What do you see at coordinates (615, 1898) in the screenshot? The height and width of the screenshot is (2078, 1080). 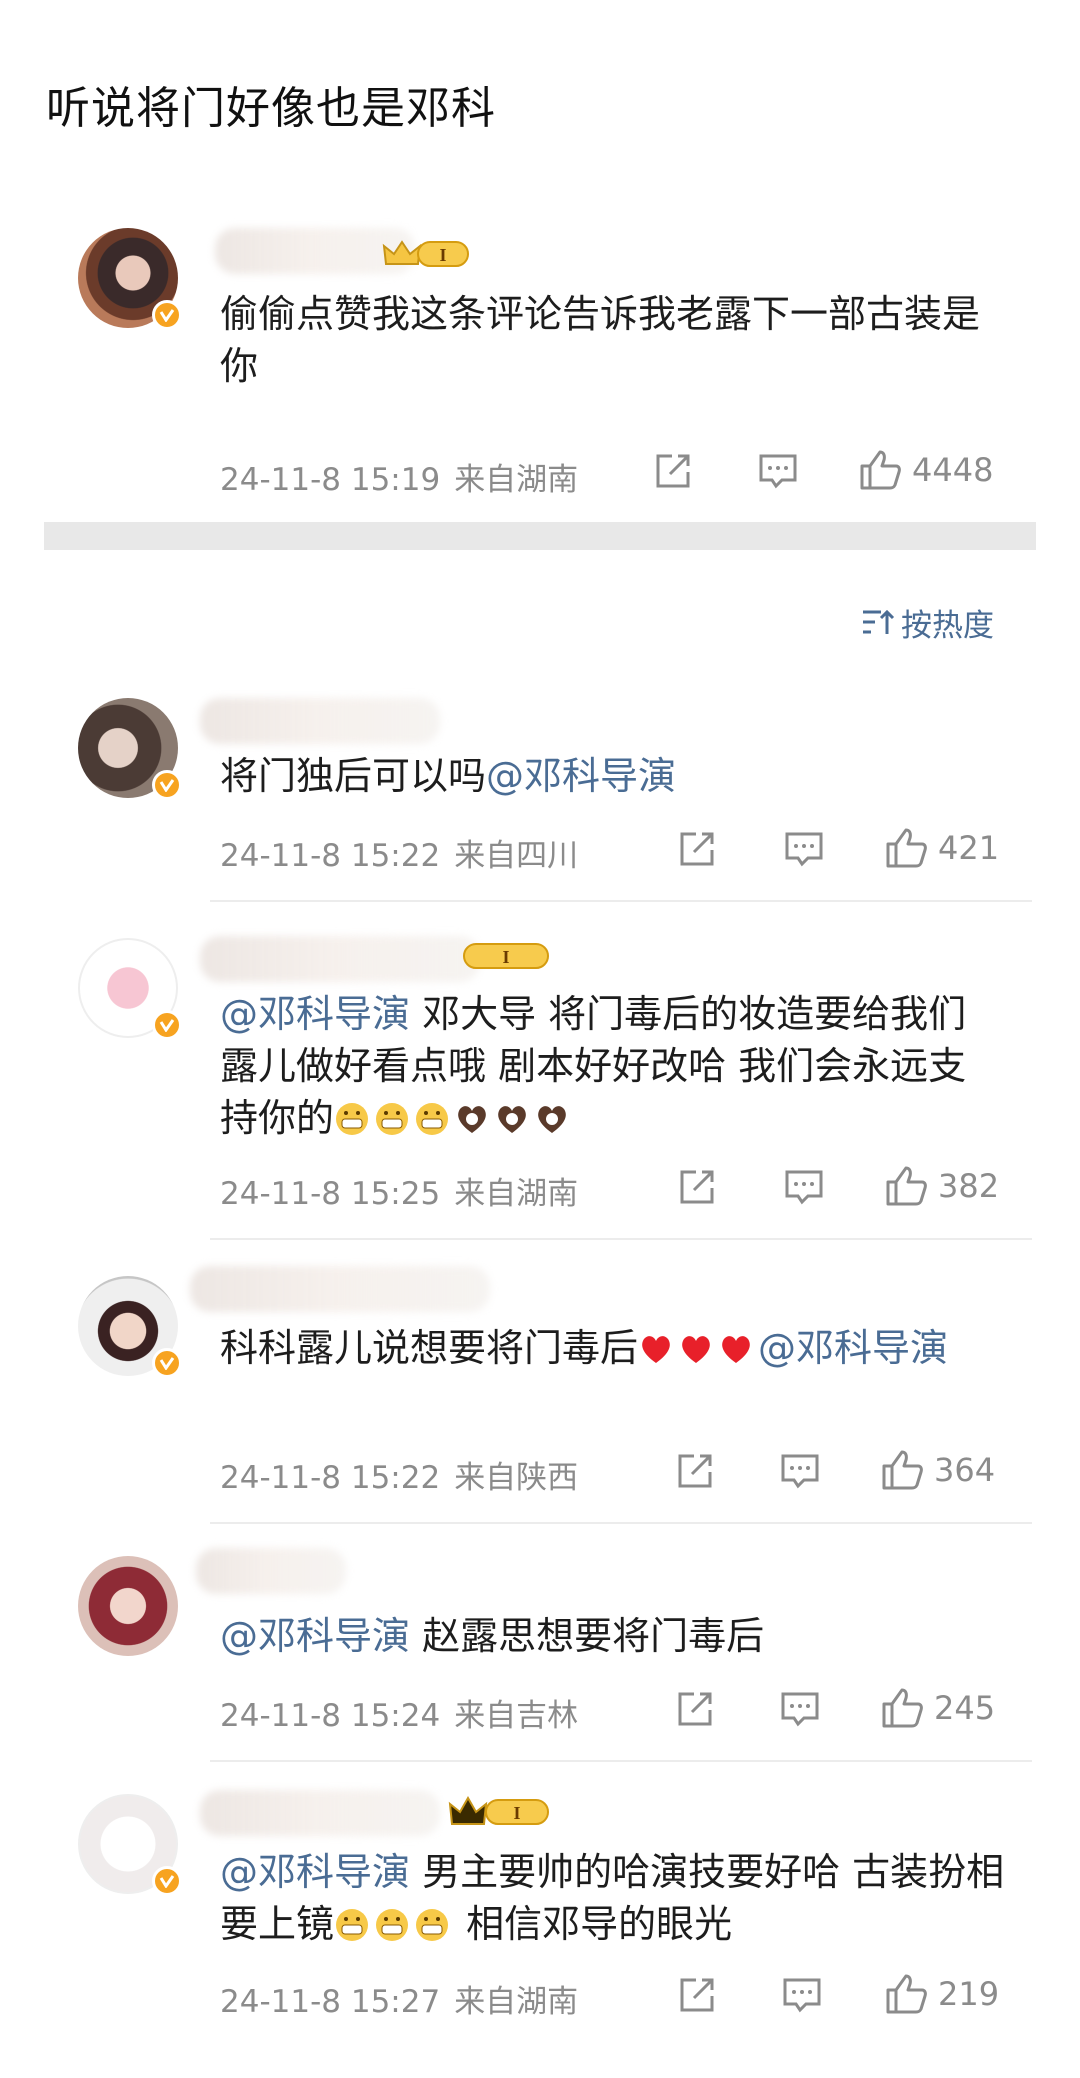 I see `comment-text: @邓科导演 男主要帅的哈演技要好哈 古装扮相要上镜 相信邓导的眼光` at bounding box center [615, 1898].